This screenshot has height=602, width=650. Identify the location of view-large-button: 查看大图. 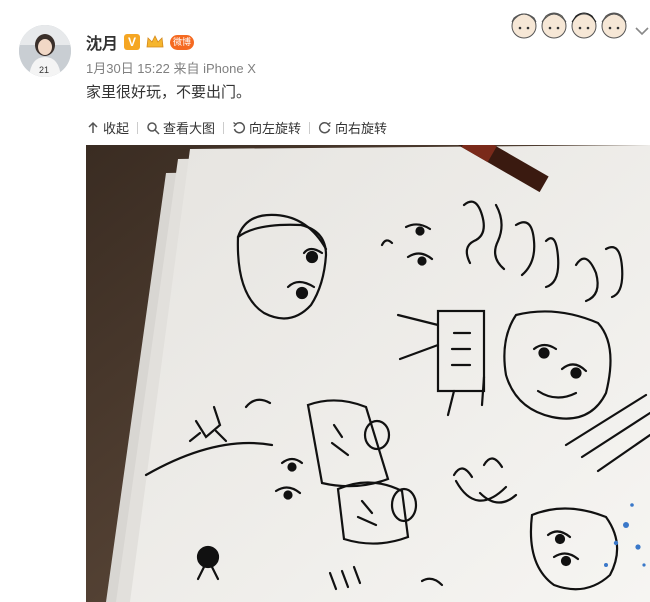
(184, 127).